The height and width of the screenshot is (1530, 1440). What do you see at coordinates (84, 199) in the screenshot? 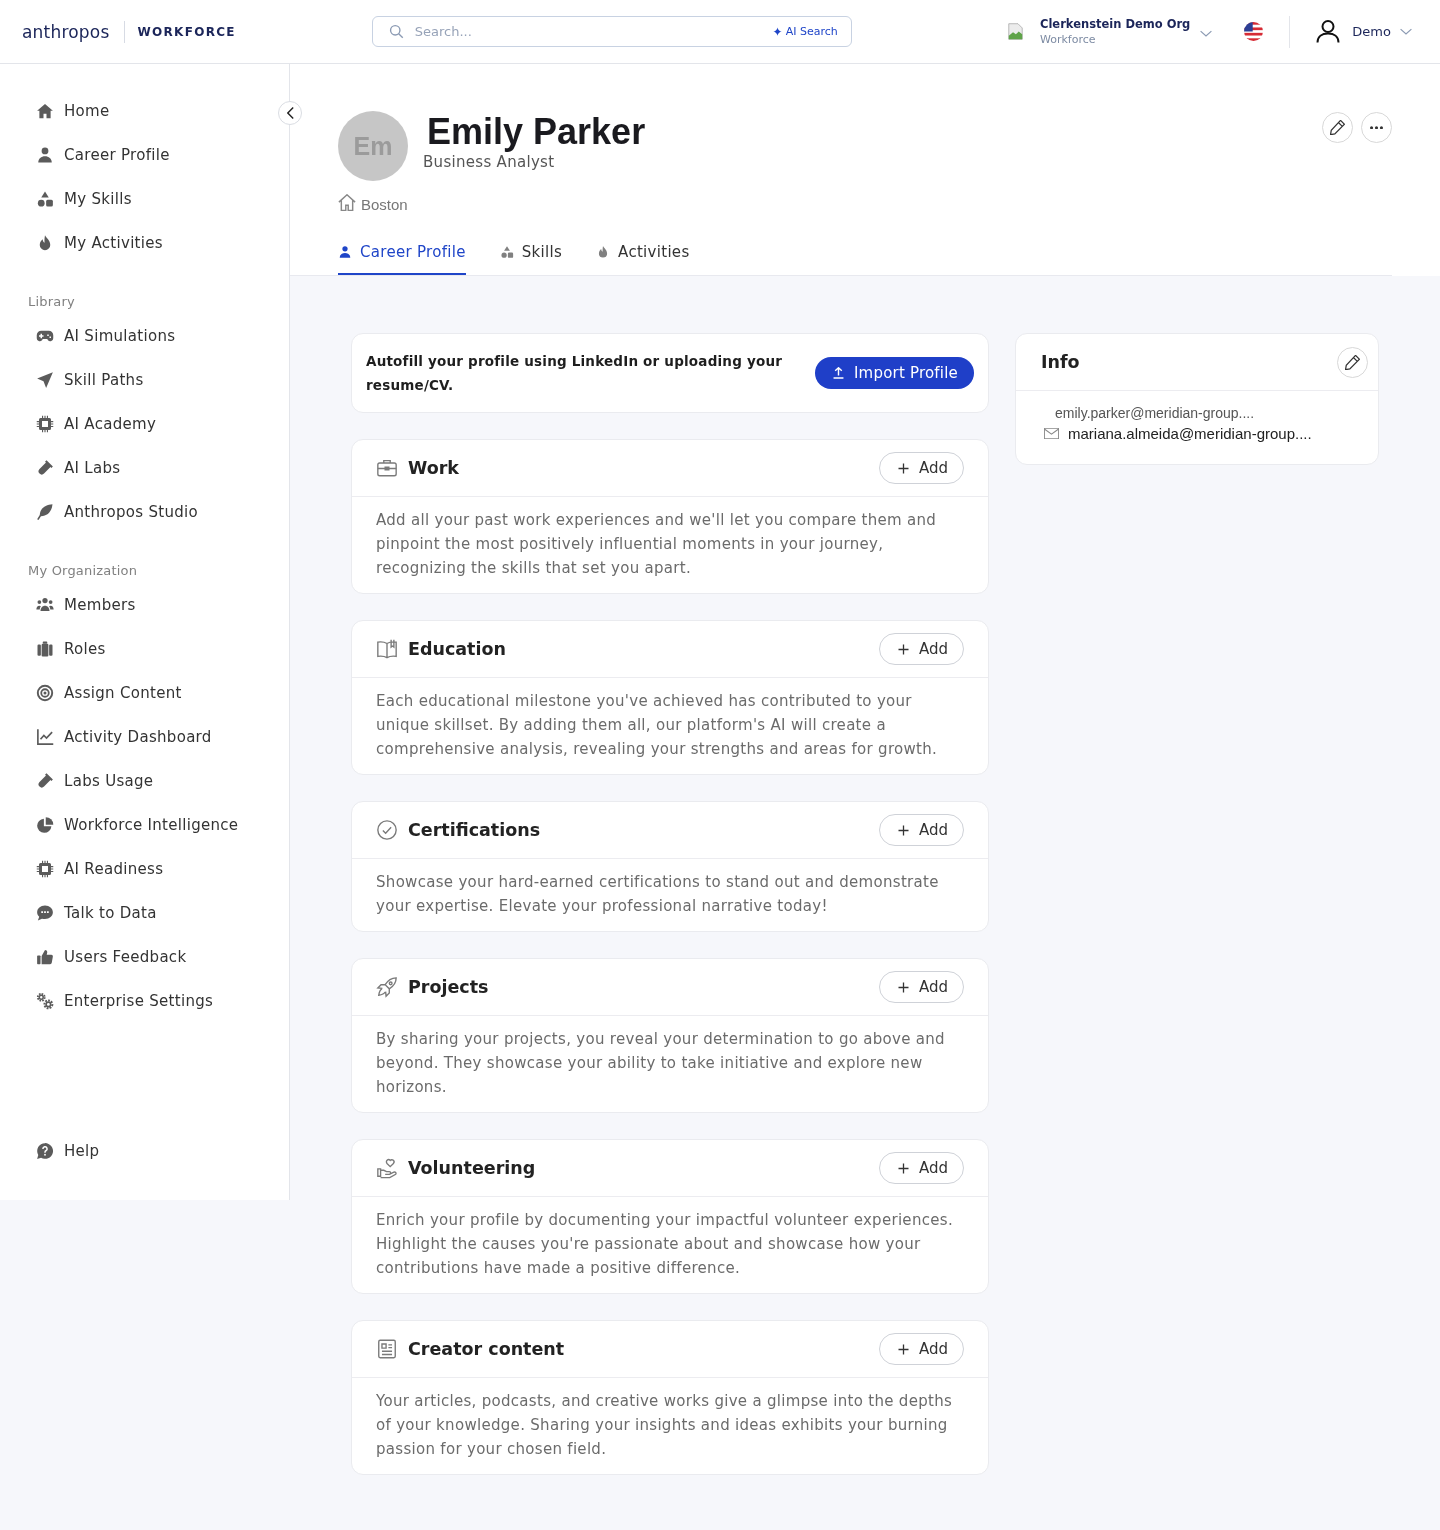
I see `sidebar-item: My Skills` at bounding box center [84, 199].